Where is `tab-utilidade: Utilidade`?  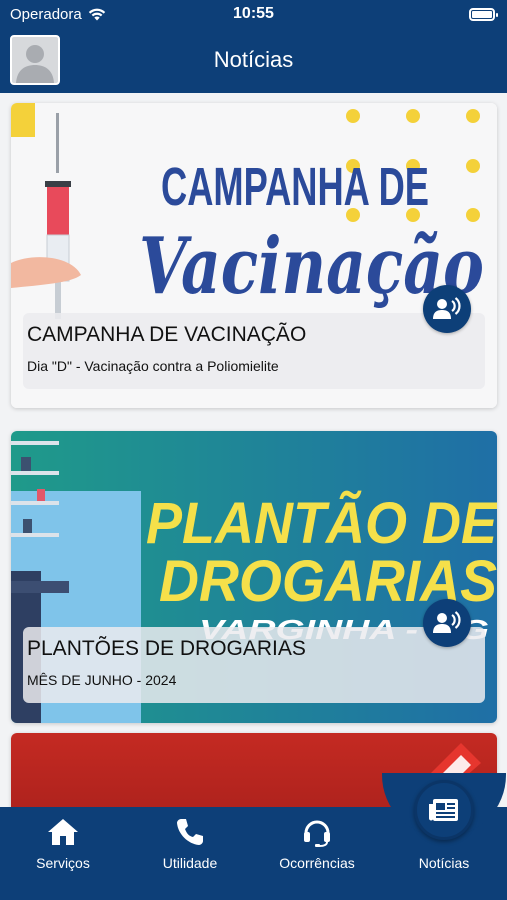 tab-utilidade: Utilidade is located at coordinates (190, 853).